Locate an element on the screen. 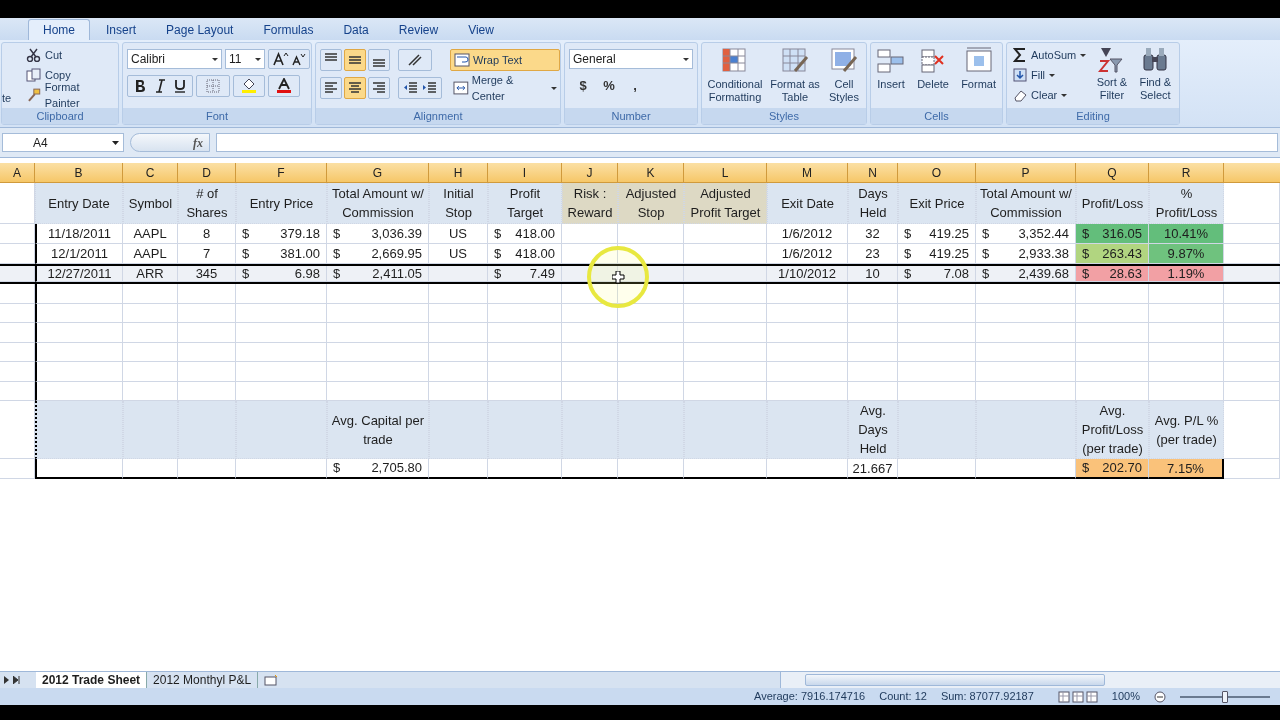 The height and width of the screenshot is (720, 1280). new-sheet-icon is located at coordinates (271, 680).